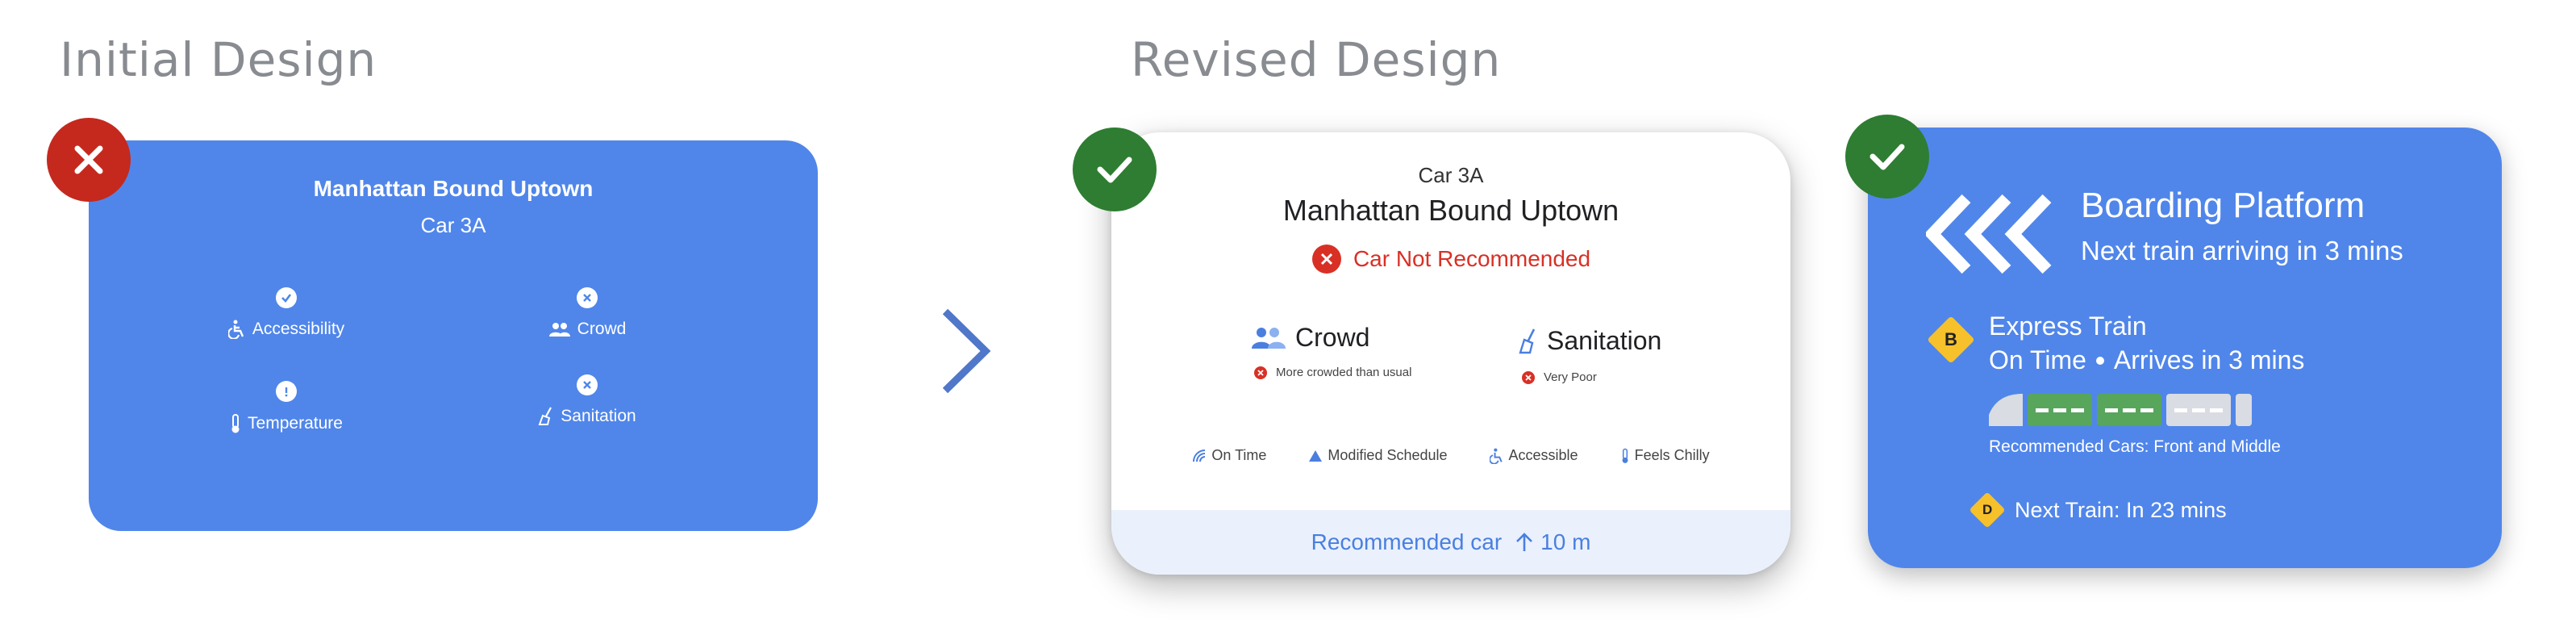 The image size is (2576, 623). I want to click on attribute-accessibility: Accessibility, so click(286, 315).